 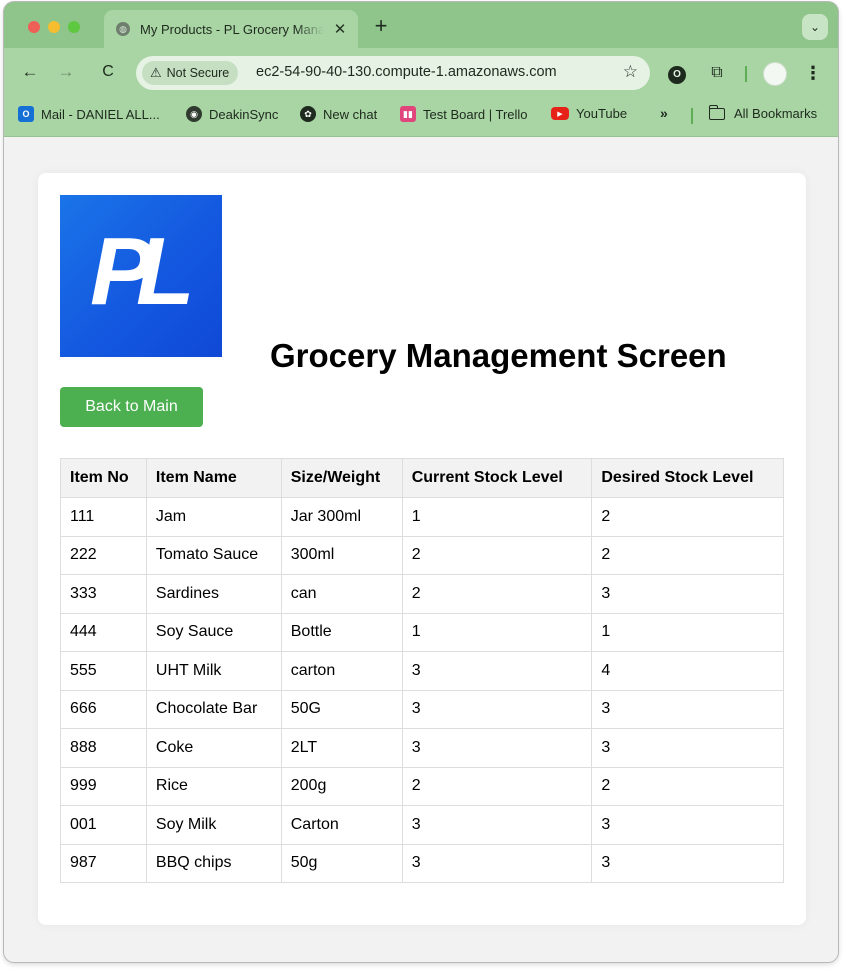 I want to click on table-row: 333 Sardines can 2 3, so click(x=422, y=594).